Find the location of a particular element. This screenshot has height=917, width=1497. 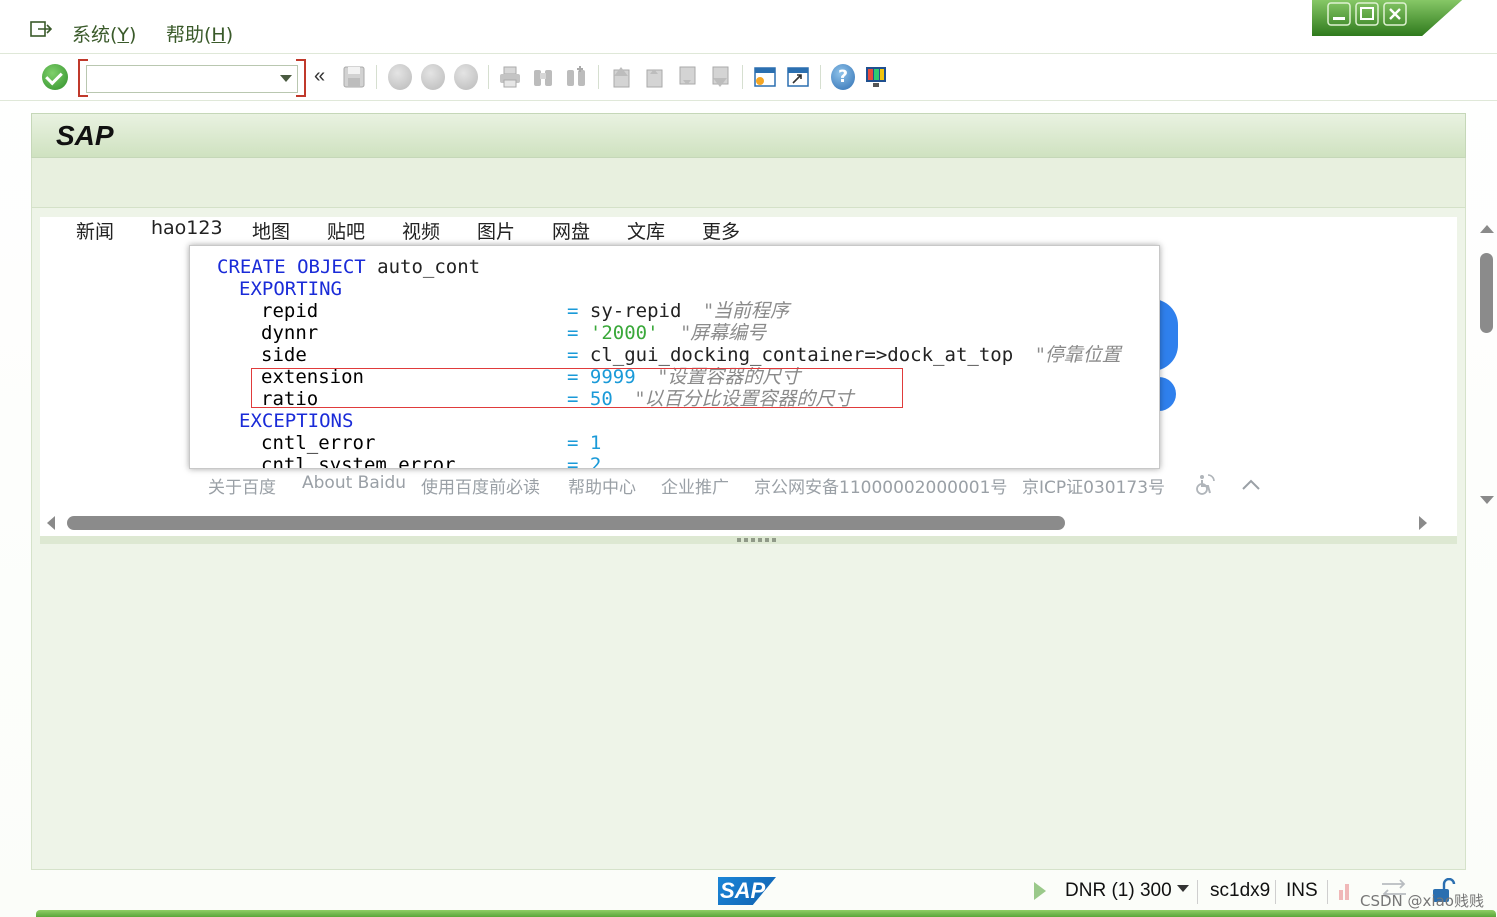

code-param-name: cntl_error is located at coordinates (318, 443).